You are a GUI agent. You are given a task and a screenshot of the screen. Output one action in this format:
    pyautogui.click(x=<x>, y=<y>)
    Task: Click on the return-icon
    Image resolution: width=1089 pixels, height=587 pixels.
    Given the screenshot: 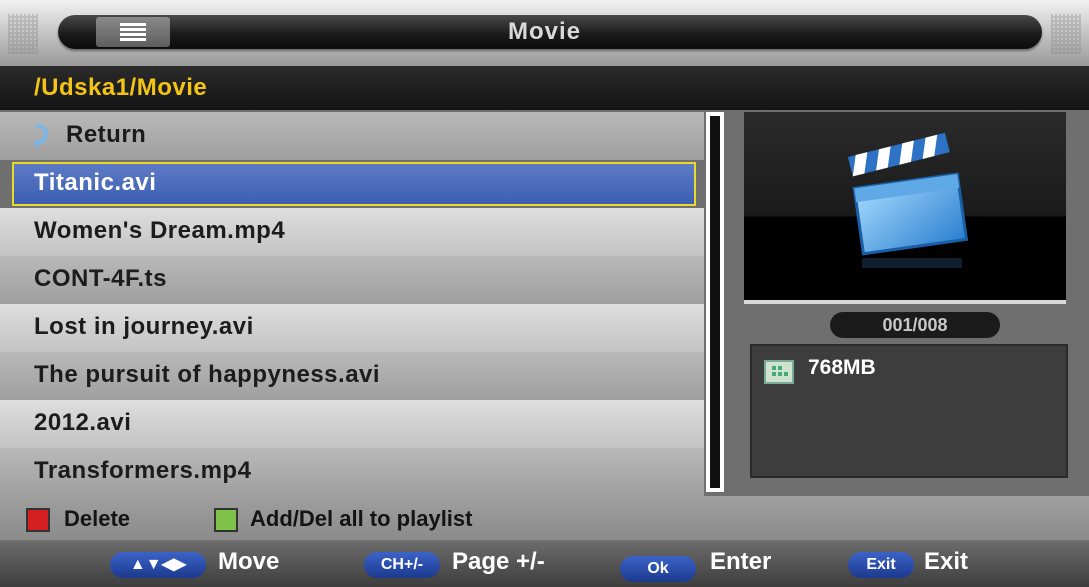 What is the action you would take?
    pyautogui.click(x=41, y=135)
    